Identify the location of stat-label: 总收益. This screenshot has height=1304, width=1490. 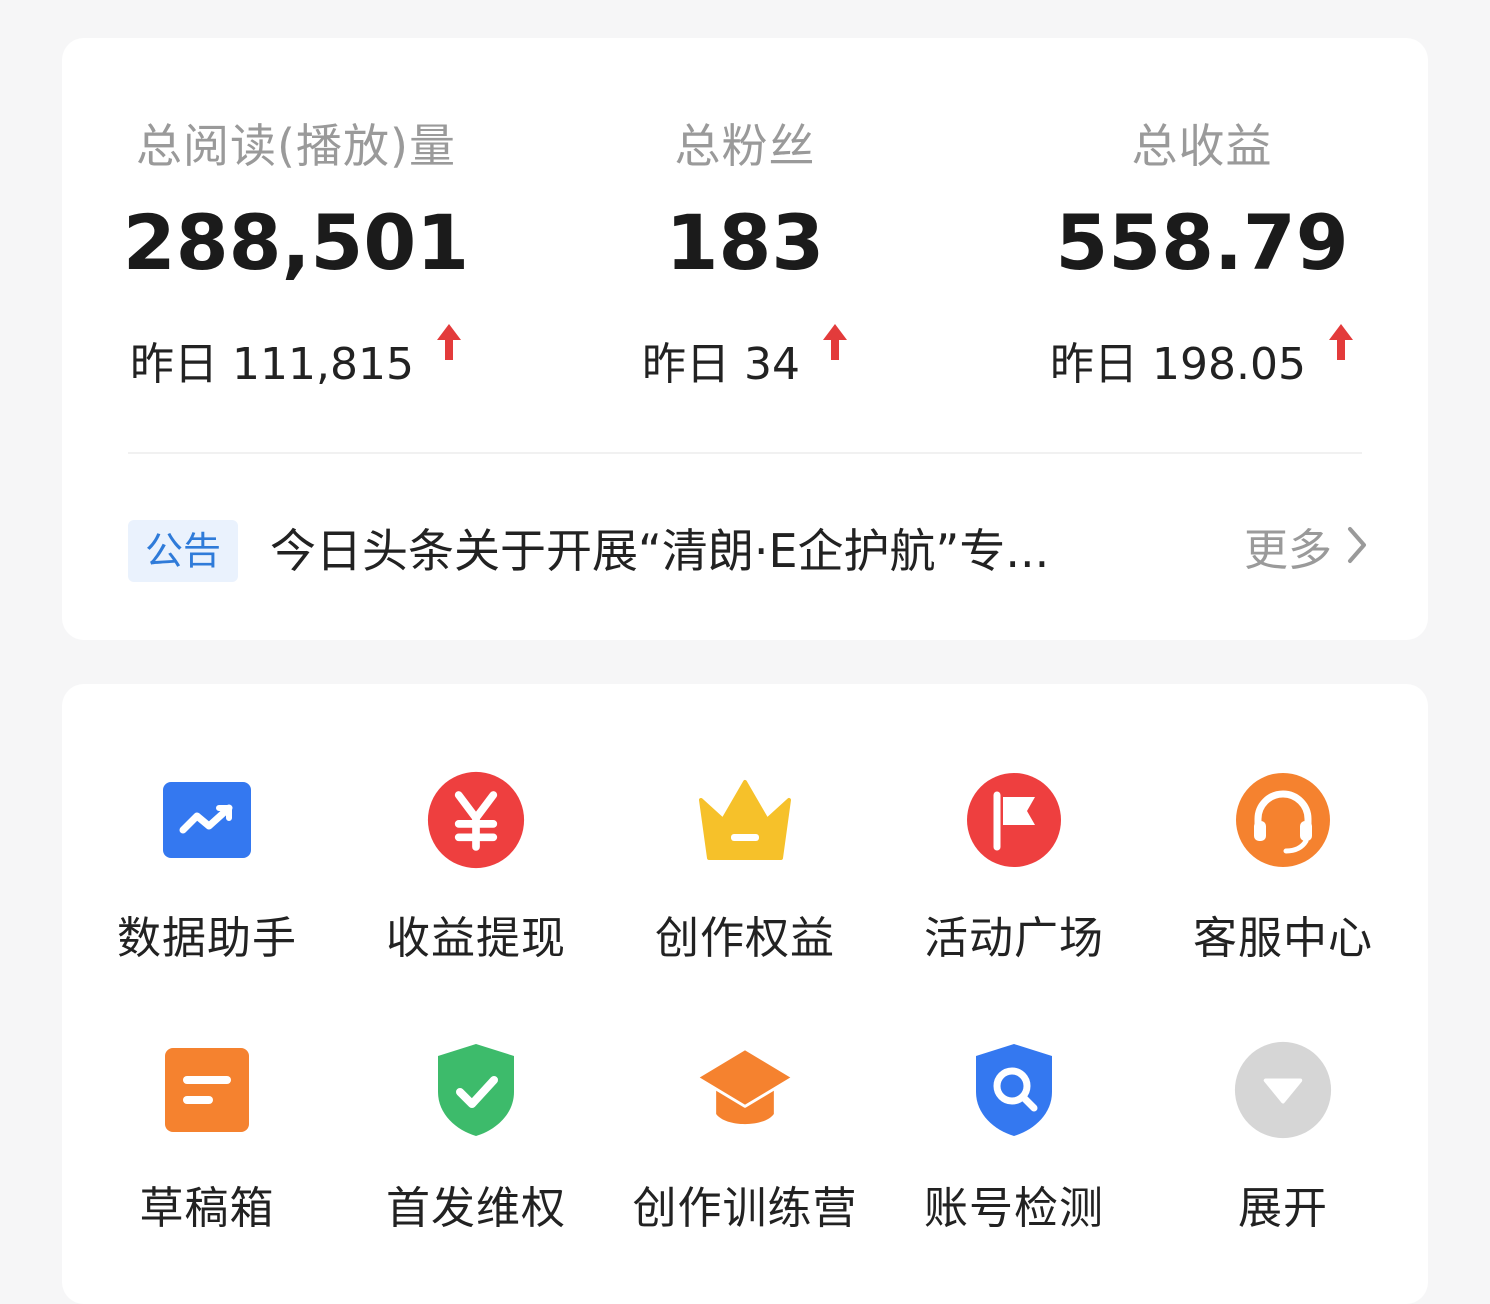
(1202, 146).